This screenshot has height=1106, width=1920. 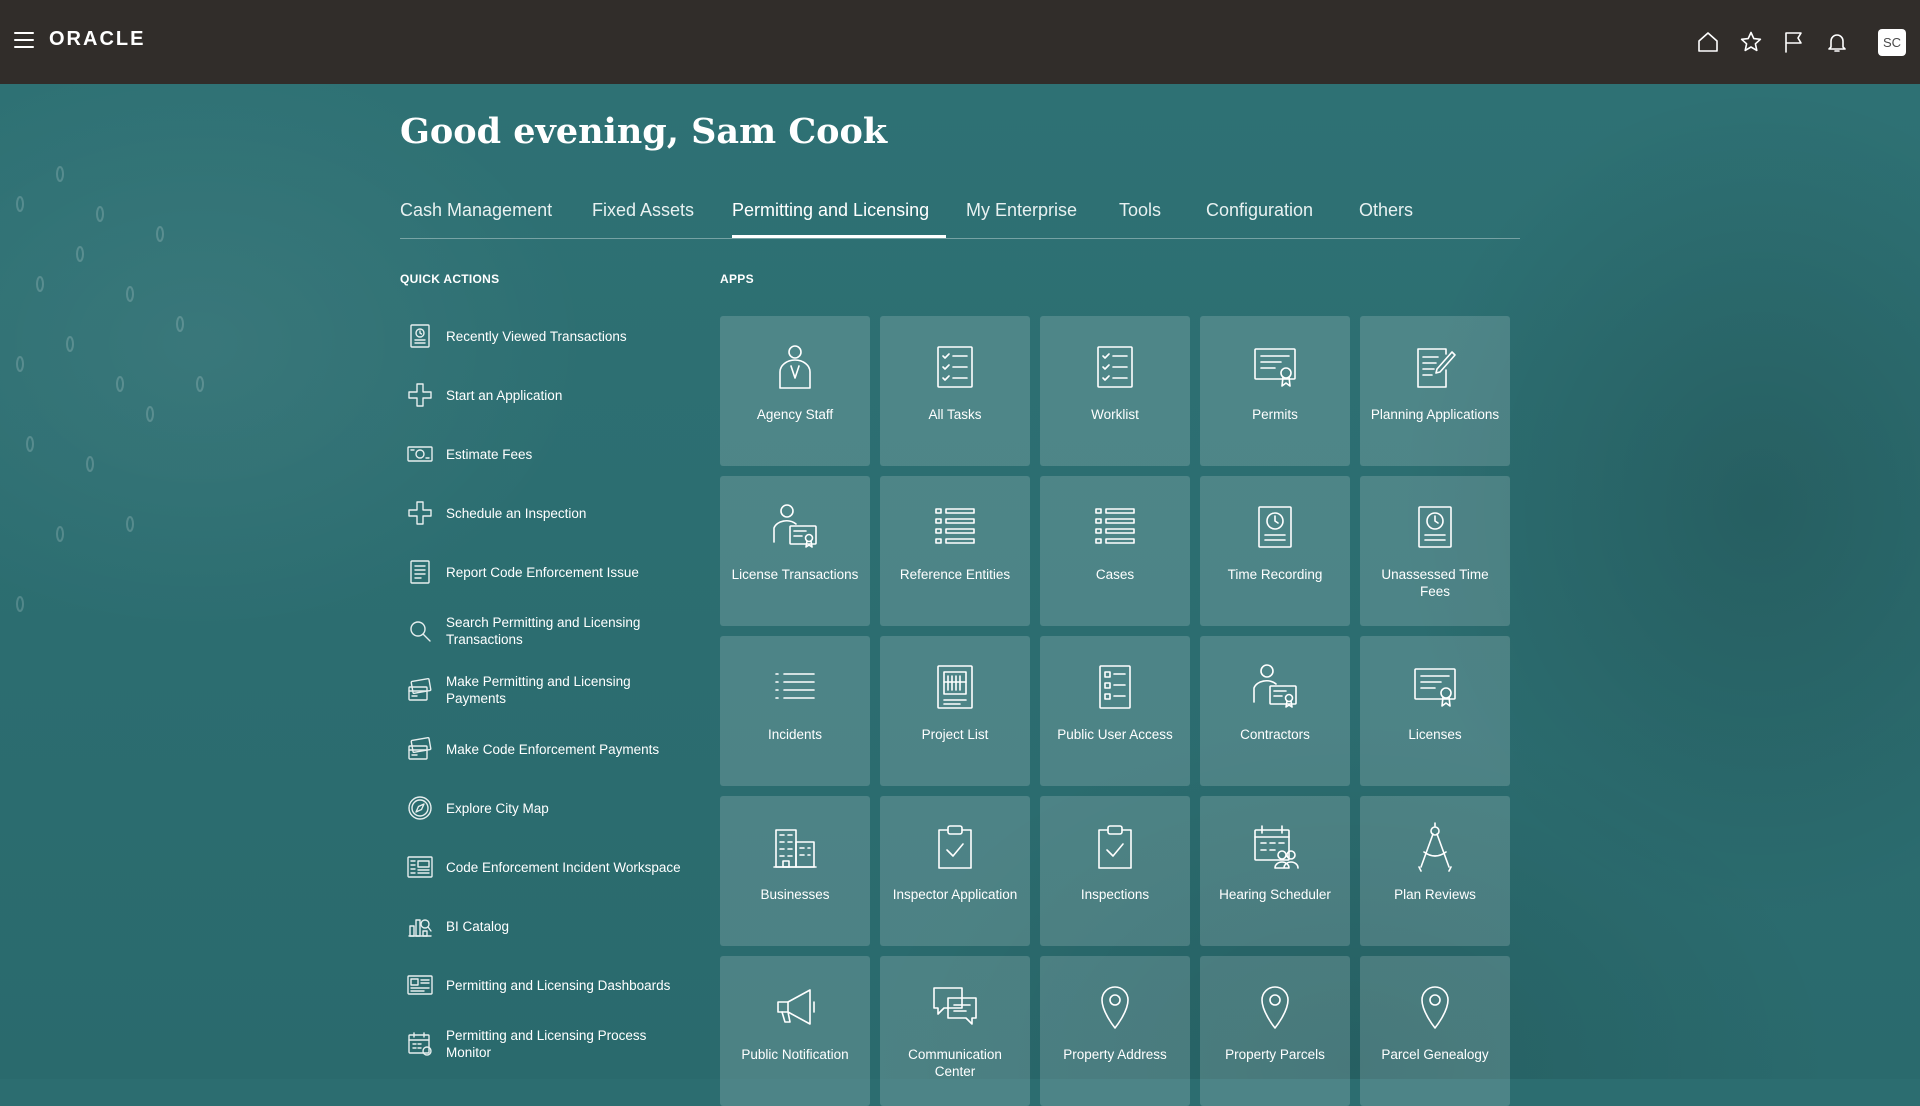 What do you see at coordinates (955, 551) in the screenshot?
I see `app-tile-reference-entities: Reference Entities` at bounding box center [955, 551].